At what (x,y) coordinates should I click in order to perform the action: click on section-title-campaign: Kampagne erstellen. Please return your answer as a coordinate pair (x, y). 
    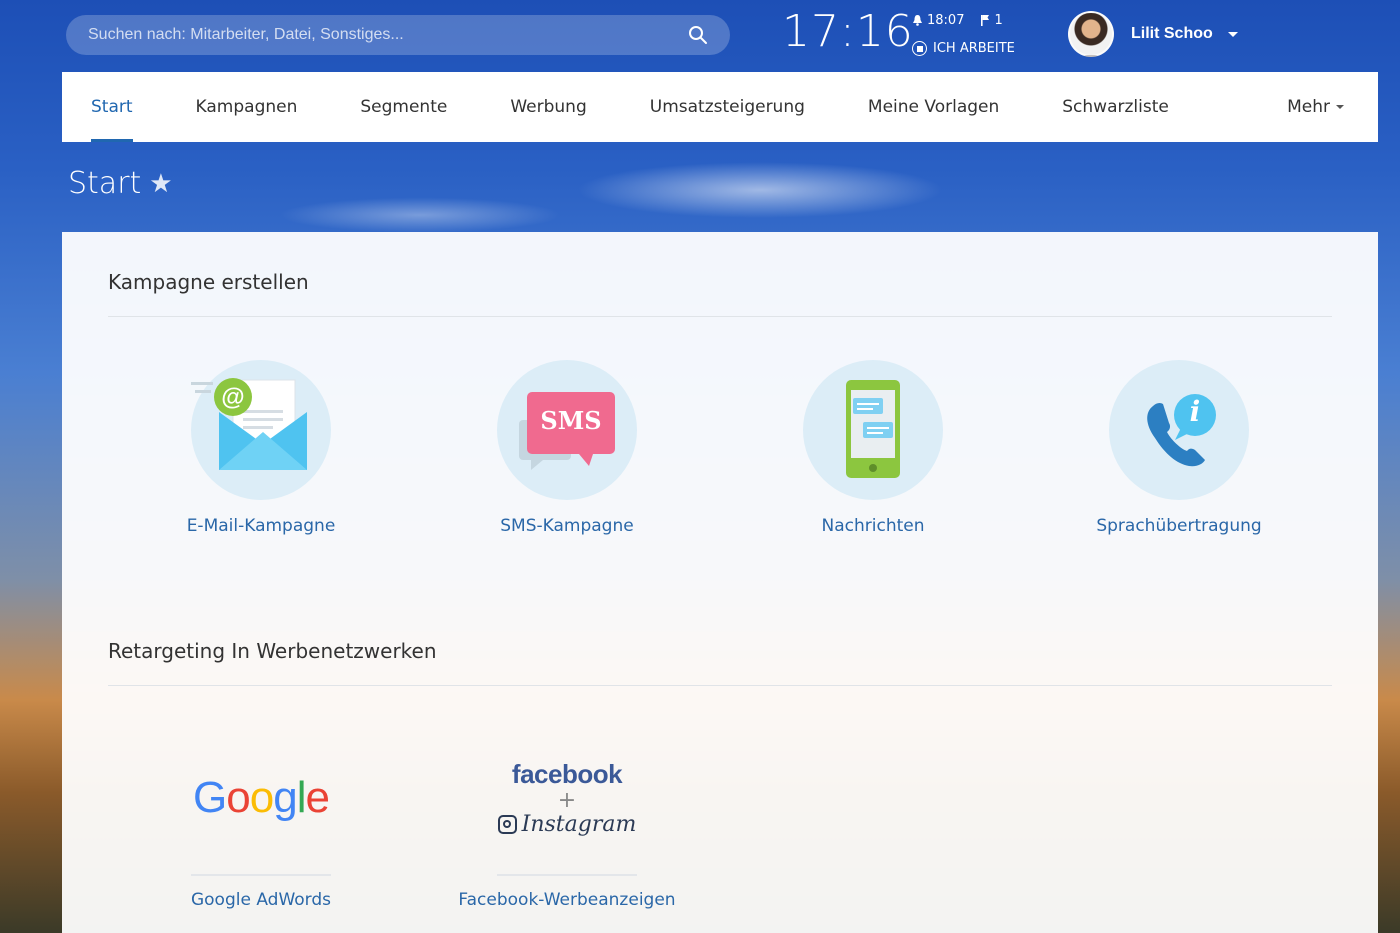
    Looking at the image, I should click on (208, 282).